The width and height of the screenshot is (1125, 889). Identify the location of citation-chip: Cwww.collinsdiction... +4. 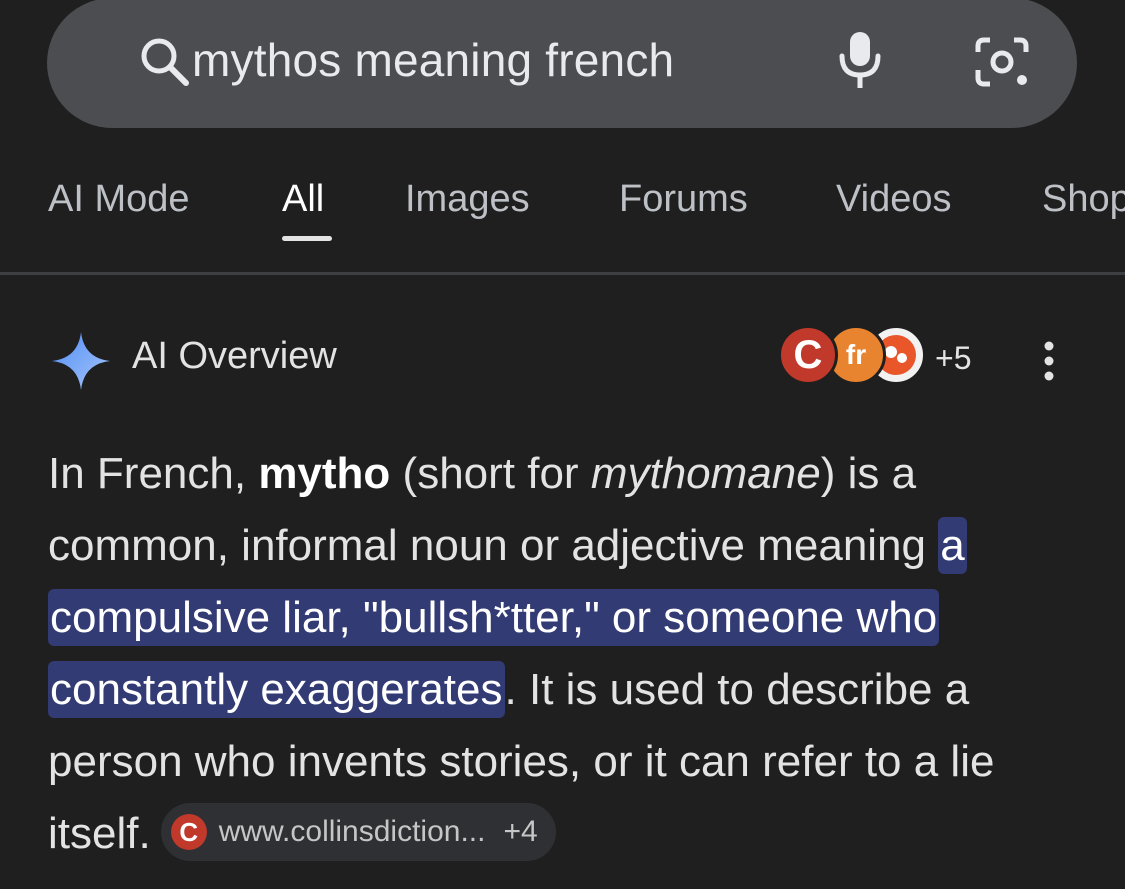
(358, 832).